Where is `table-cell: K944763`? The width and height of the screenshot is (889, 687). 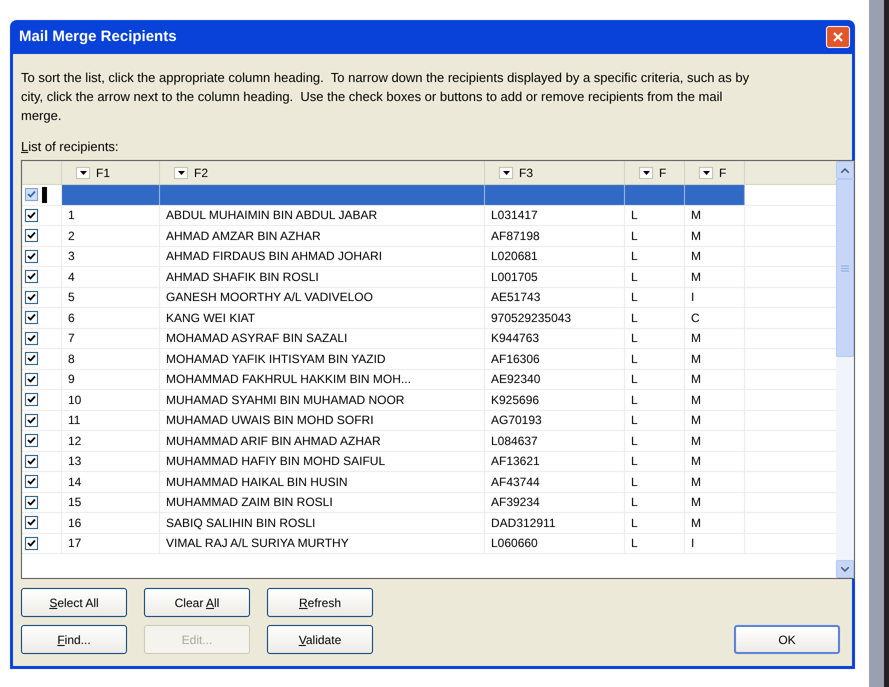 table-cell: K944763 is located at coordinates (555, 338).